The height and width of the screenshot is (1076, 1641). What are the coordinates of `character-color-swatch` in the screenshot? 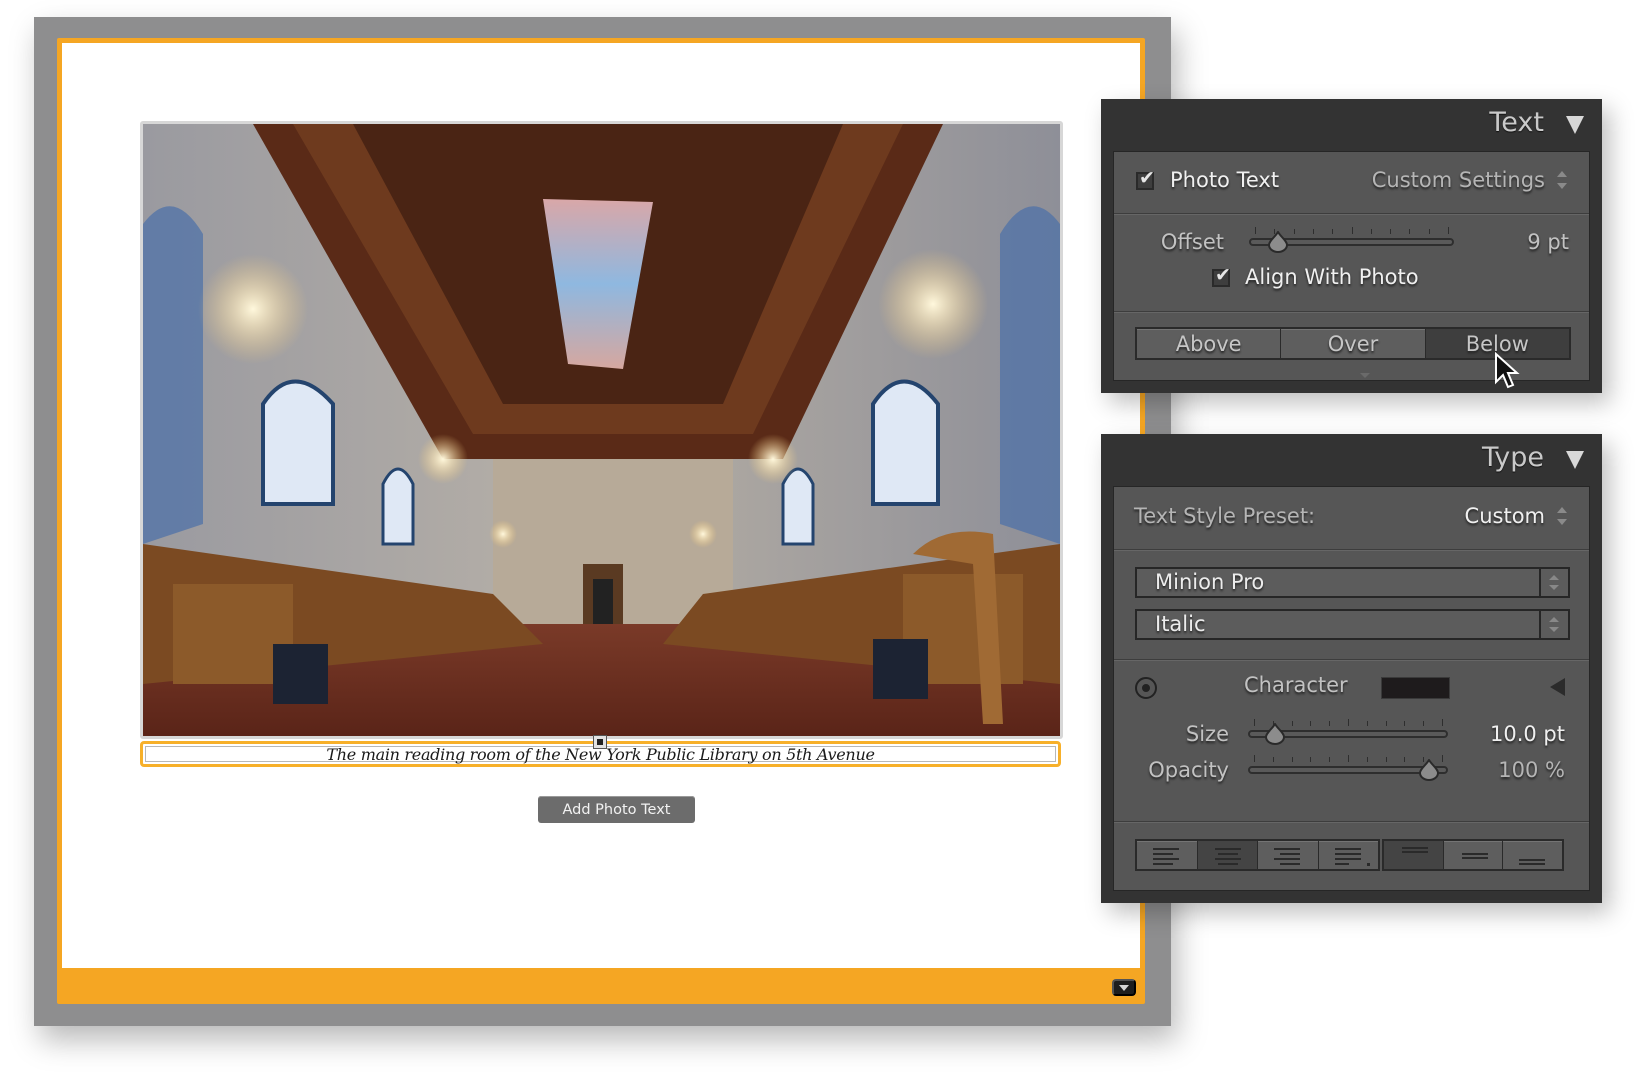 It's located at (1415, 688).